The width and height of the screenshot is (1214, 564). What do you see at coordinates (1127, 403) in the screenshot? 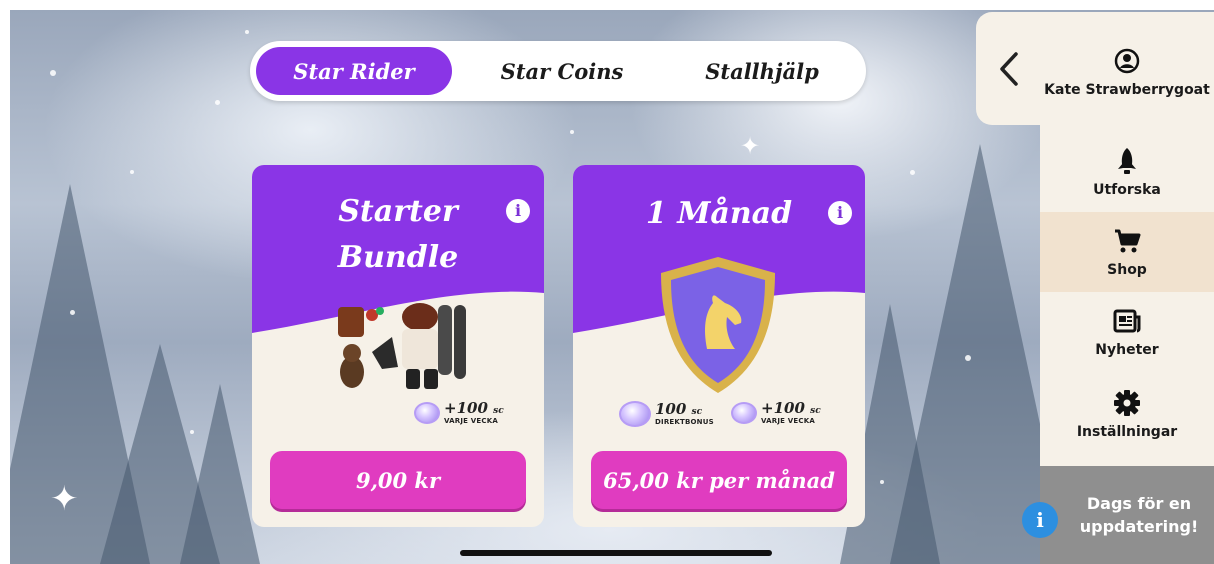
I see `gear-icon` at bounding box center [1127, 403].